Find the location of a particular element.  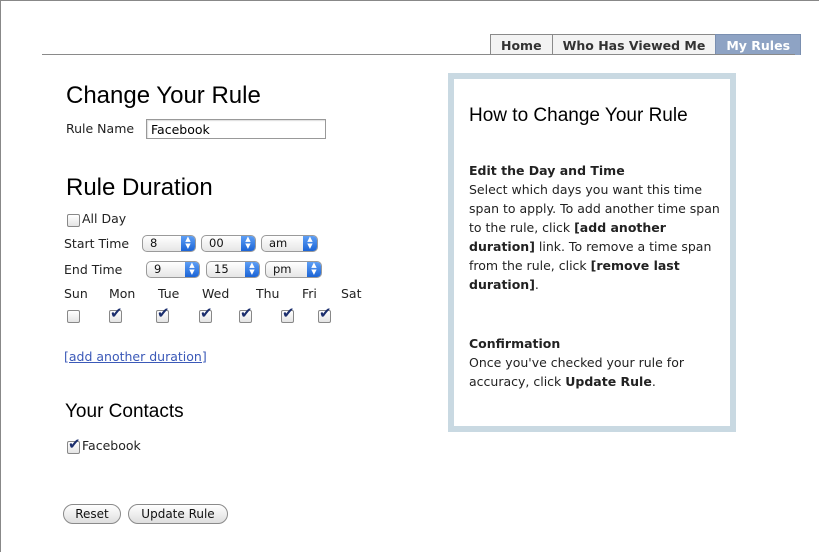

contact-checkbox-facebook: ✔ is located at coordinates (74, 445).